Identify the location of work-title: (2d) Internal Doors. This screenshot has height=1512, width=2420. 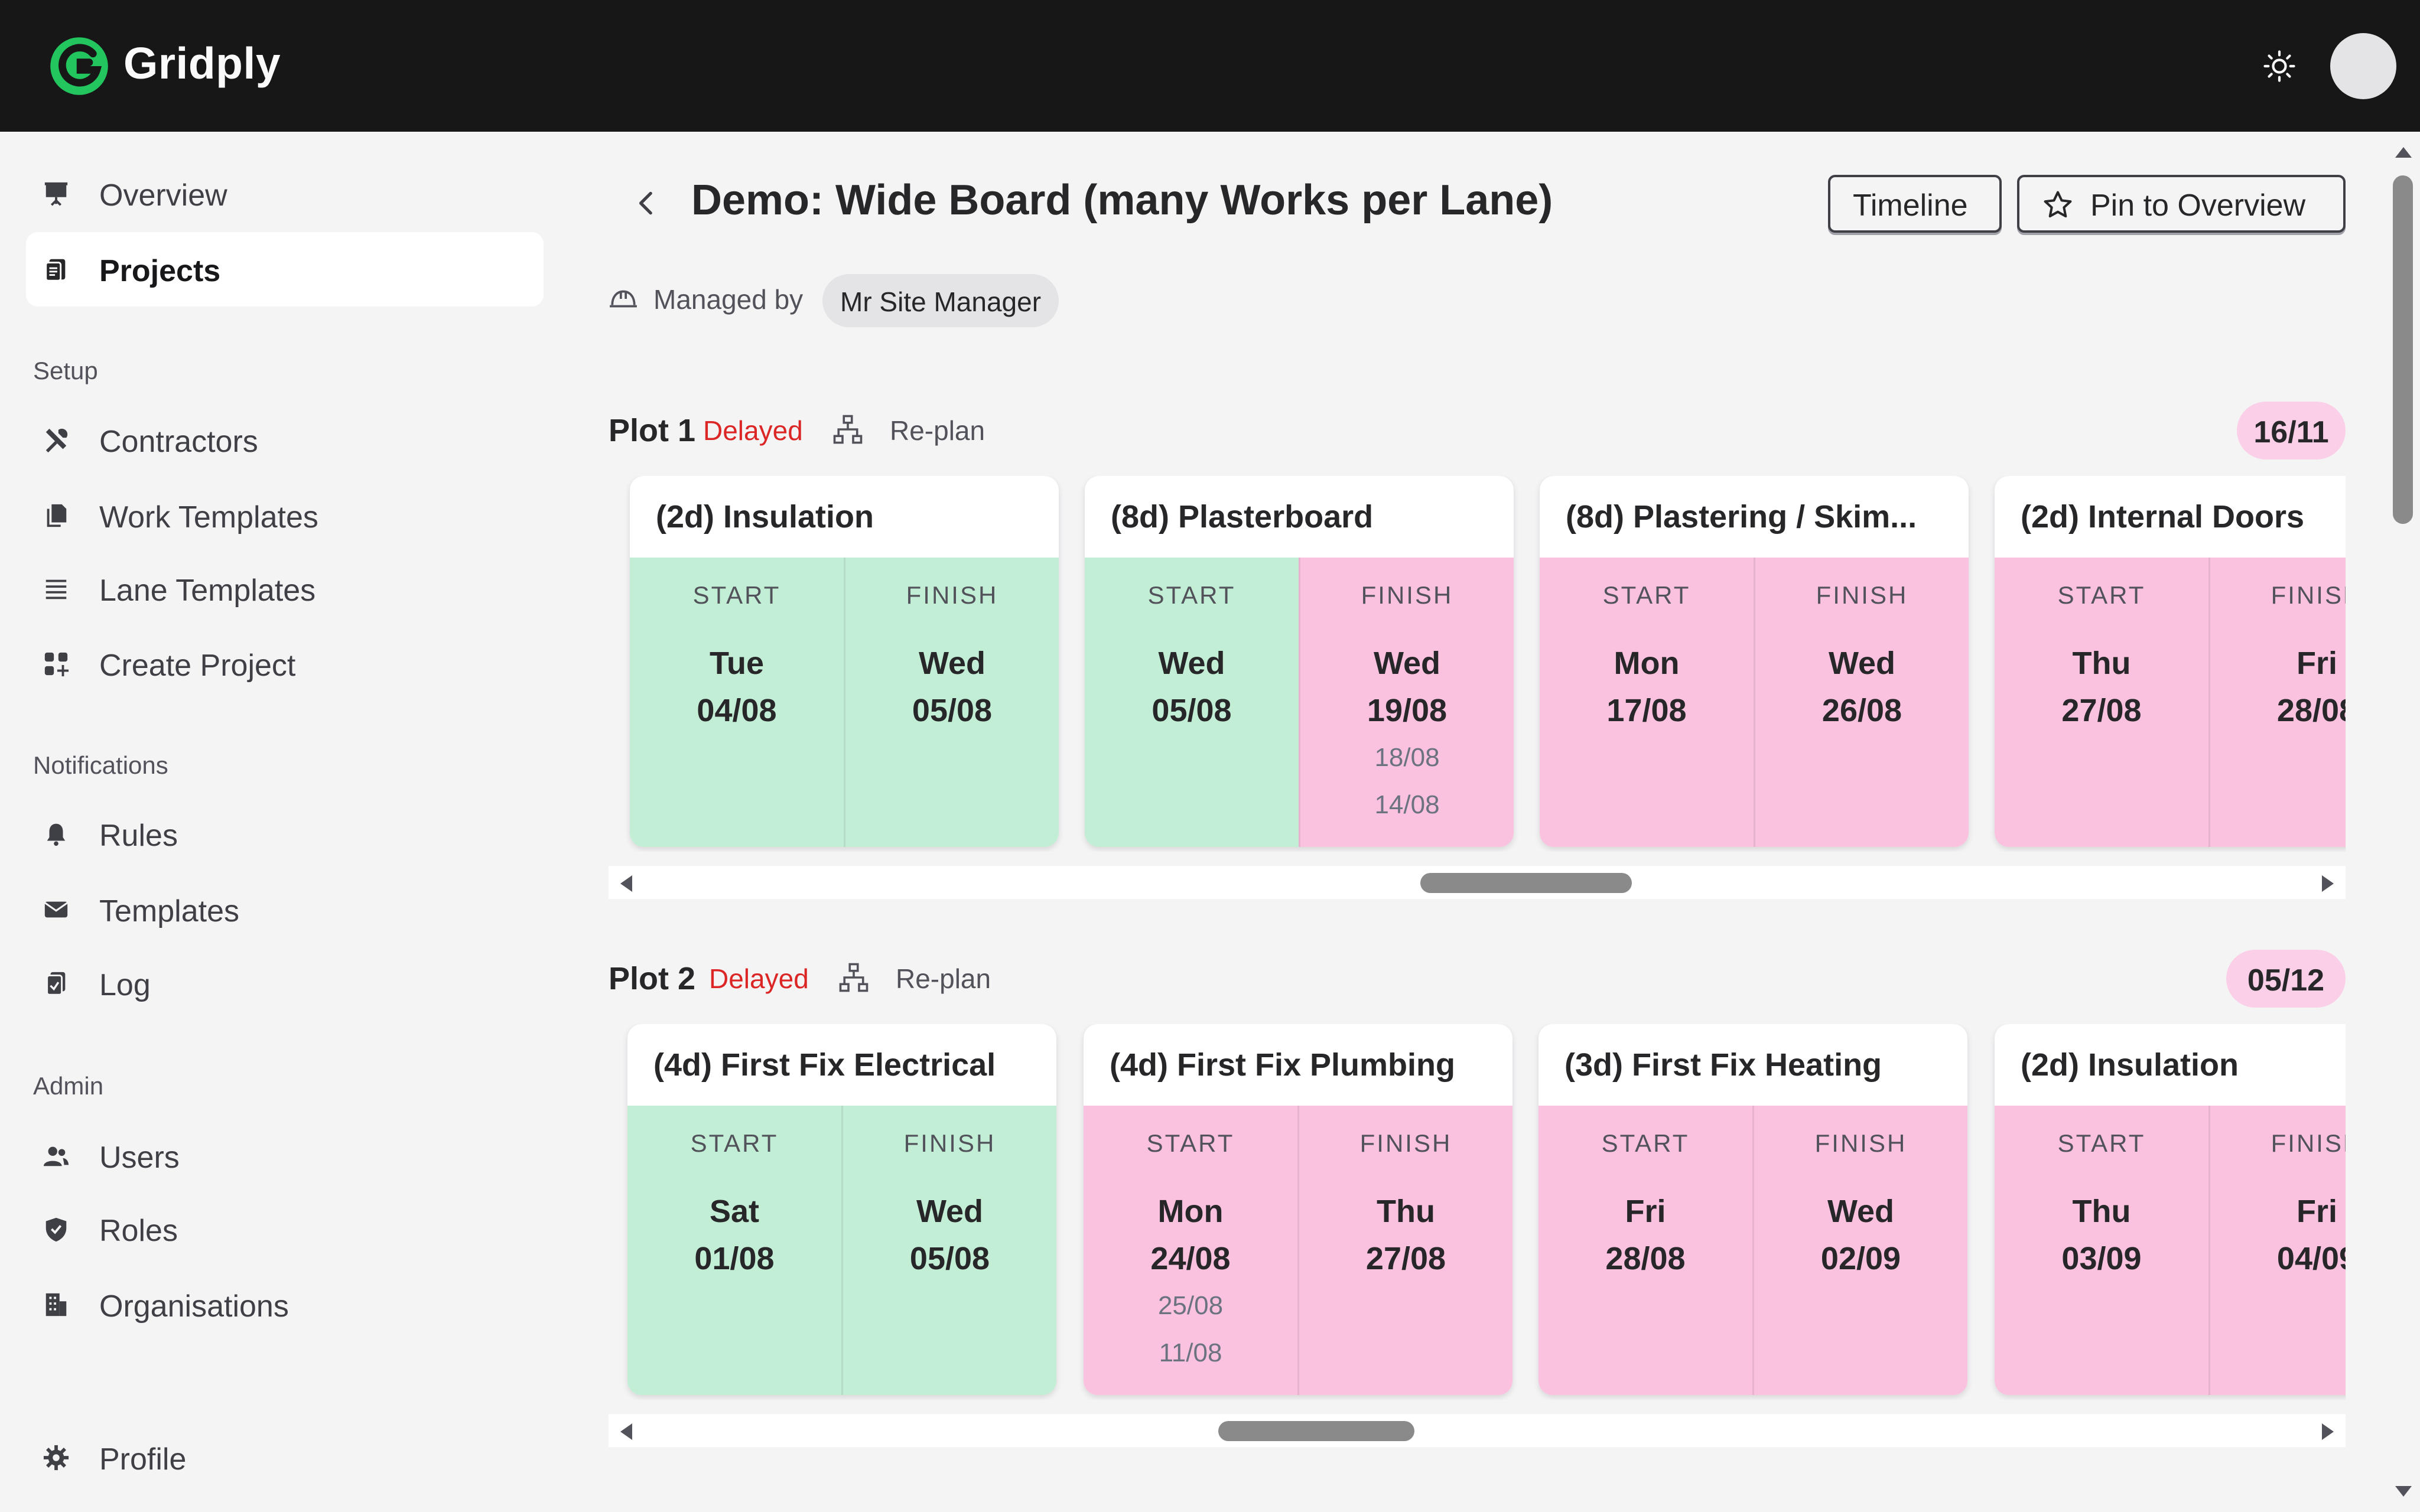
(2163, 517).